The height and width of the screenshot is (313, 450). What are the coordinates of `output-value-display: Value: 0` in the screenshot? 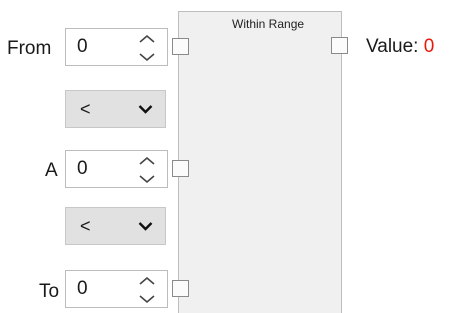 It's located at (400, 47).